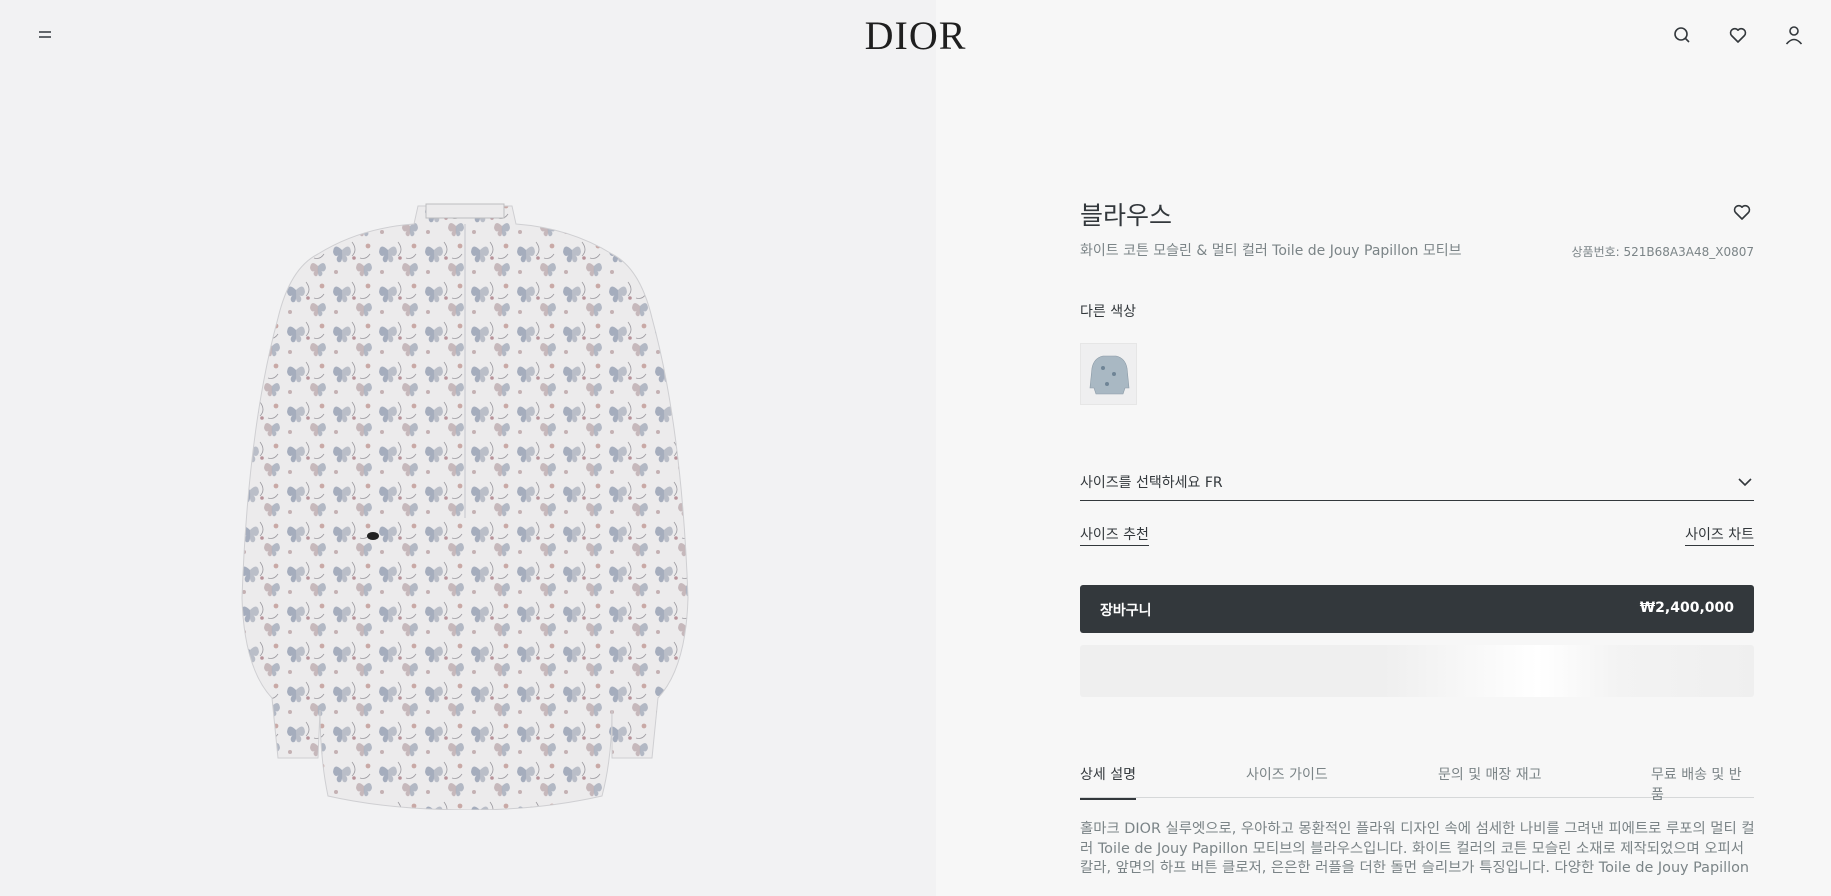 The image size is (1831, 896). What do you see at coordinates (1417, 780) in the screenshot?
I see `product-tabs: 상세 설명 사이즈 가이드 문의 및 매장 재고 무료 배송 및 반품` at bounding box center [1417, 780].